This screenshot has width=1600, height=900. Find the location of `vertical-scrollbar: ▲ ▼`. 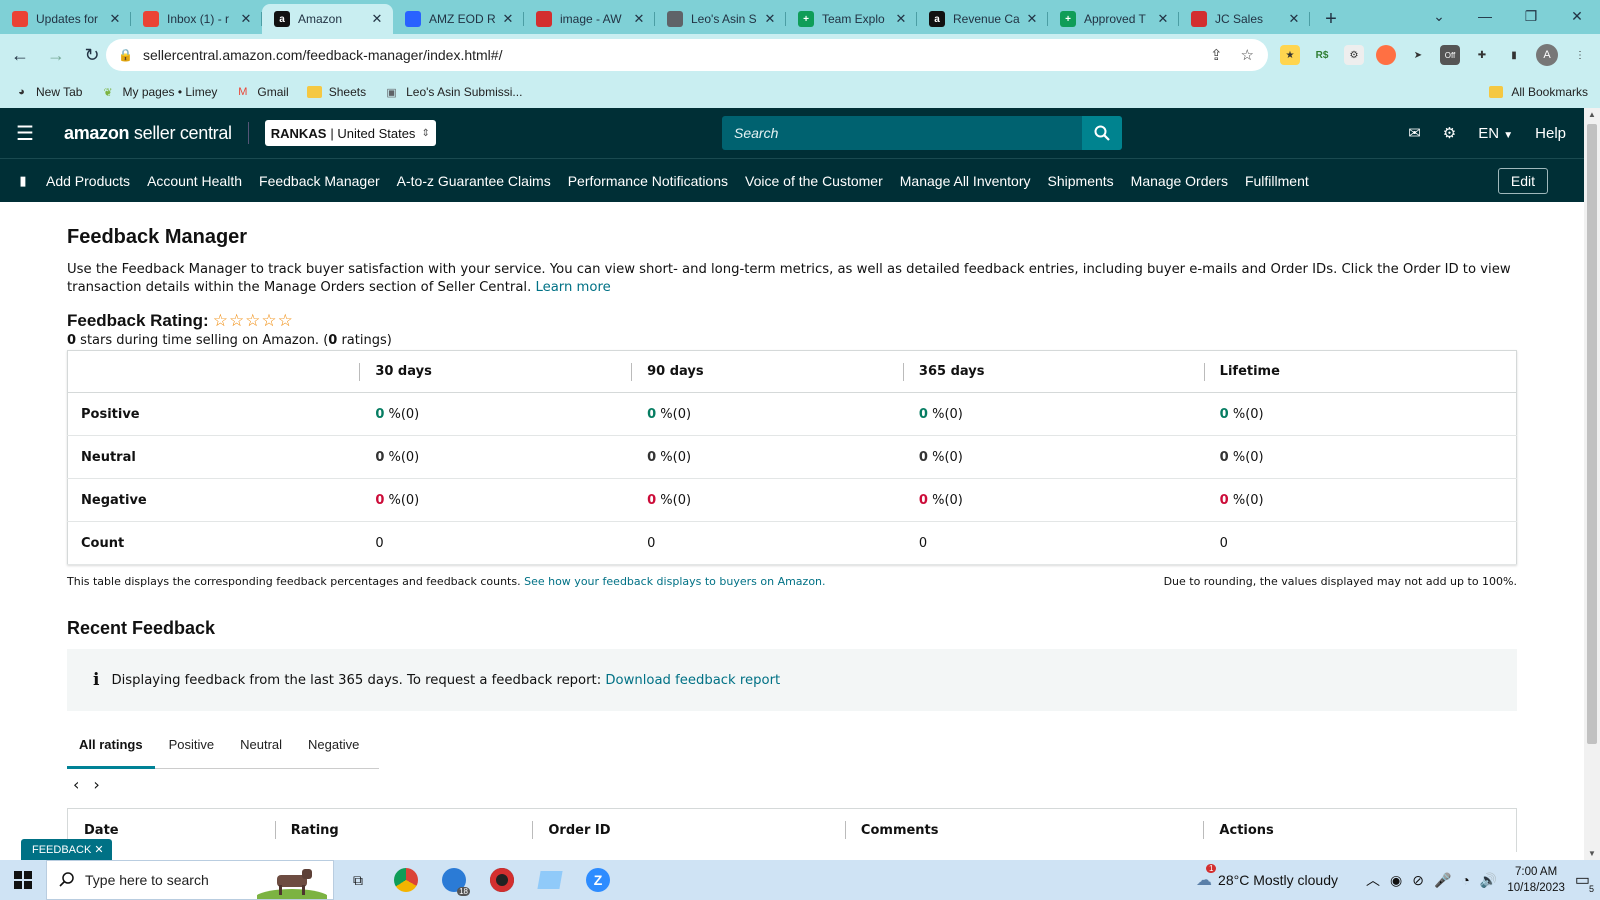

vertical-scrollbar: ▲ ▼ is located at coordinates (1592, 484).